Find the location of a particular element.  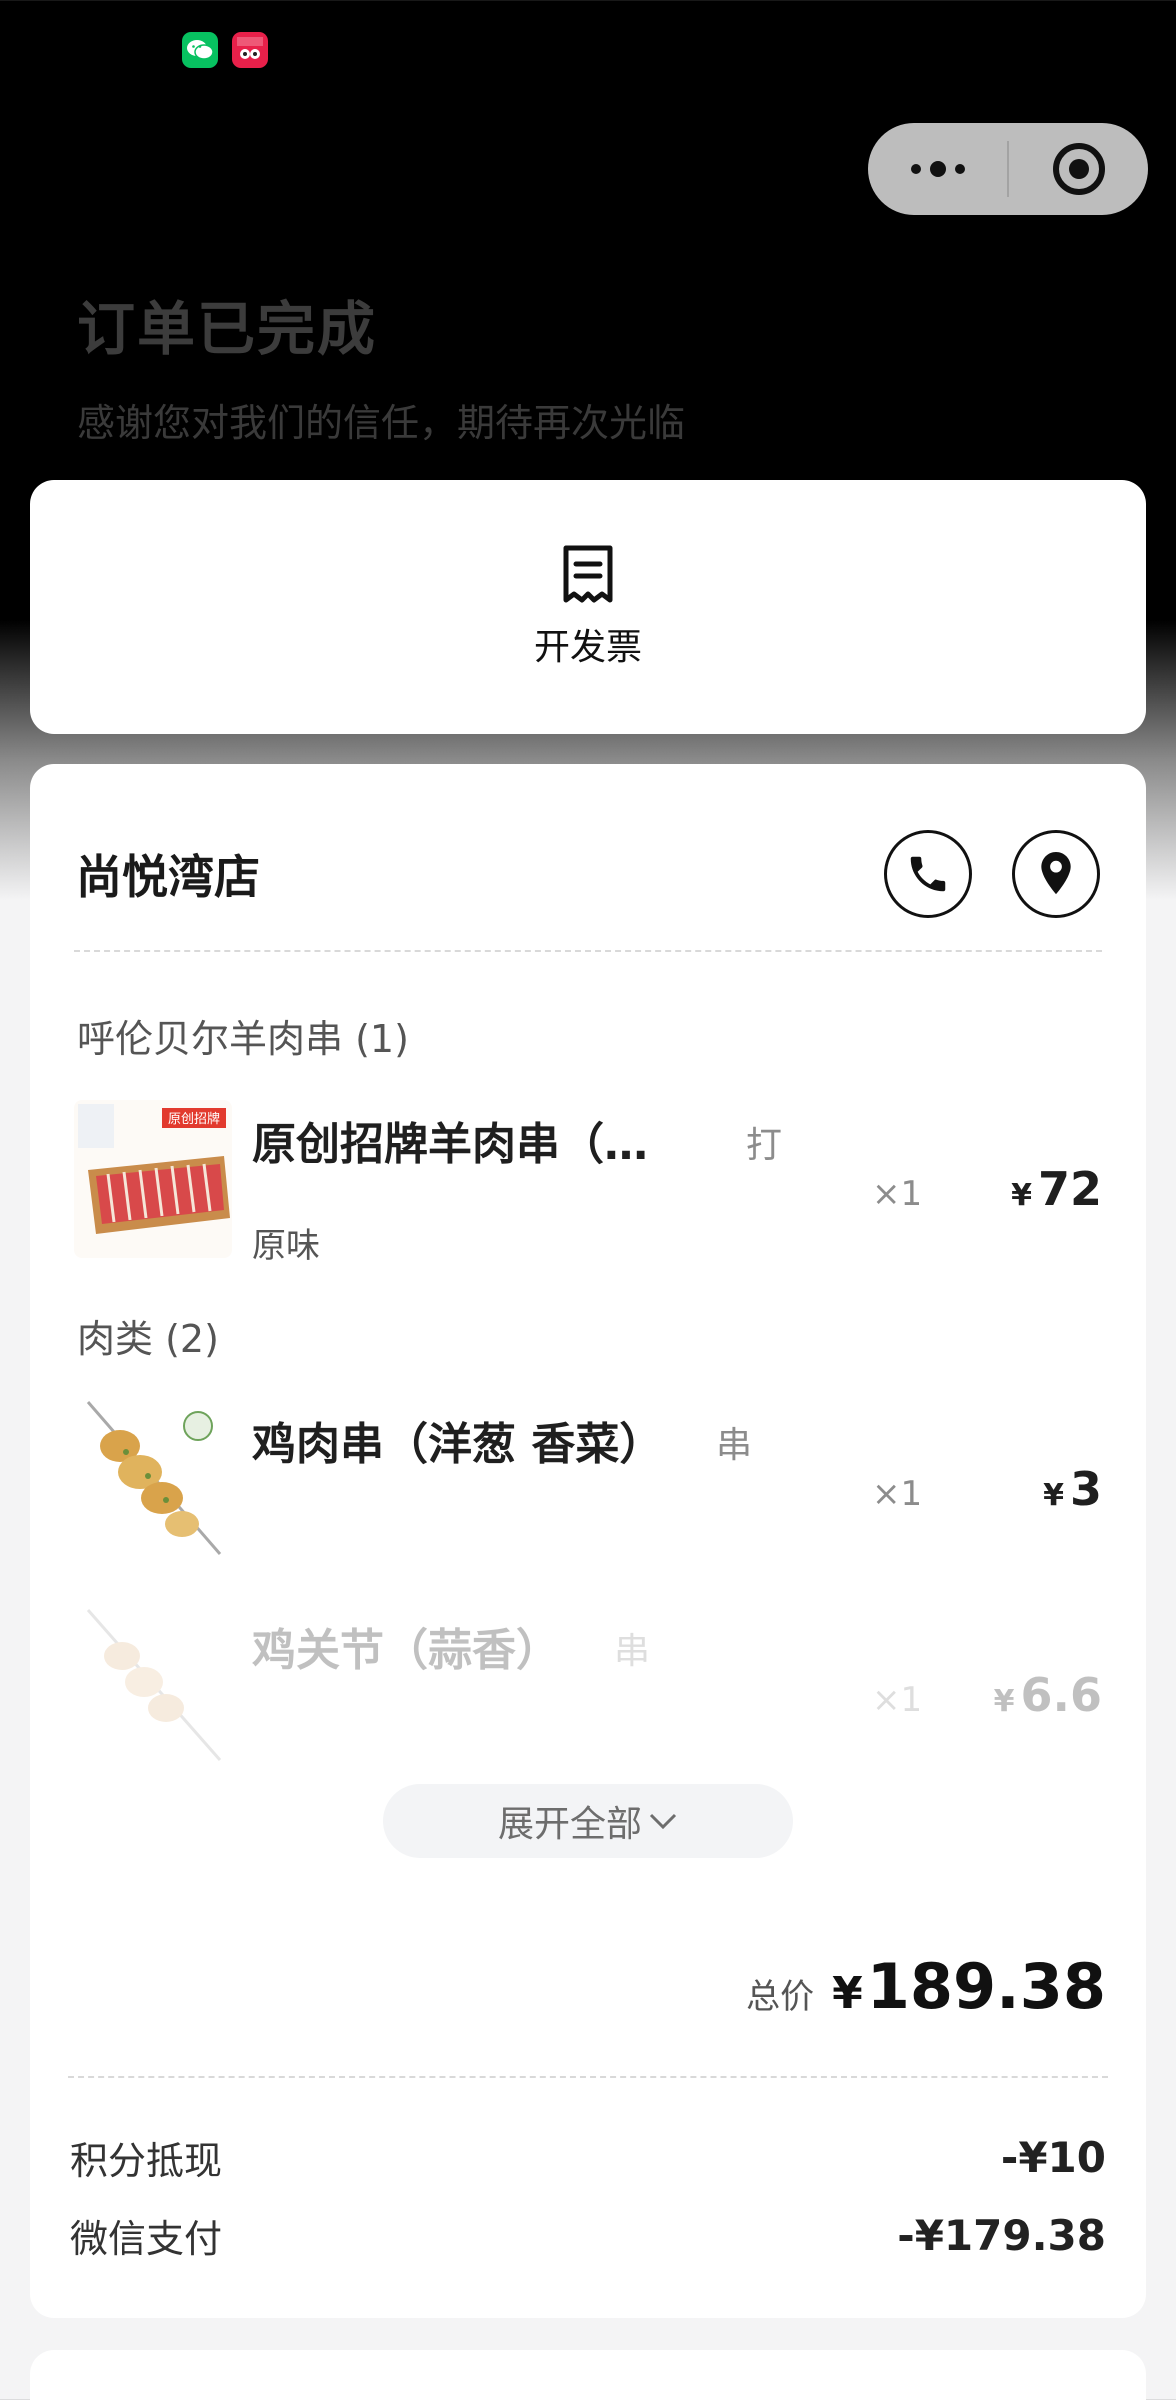

status-bar-icons is located at coordinates (225, 50).